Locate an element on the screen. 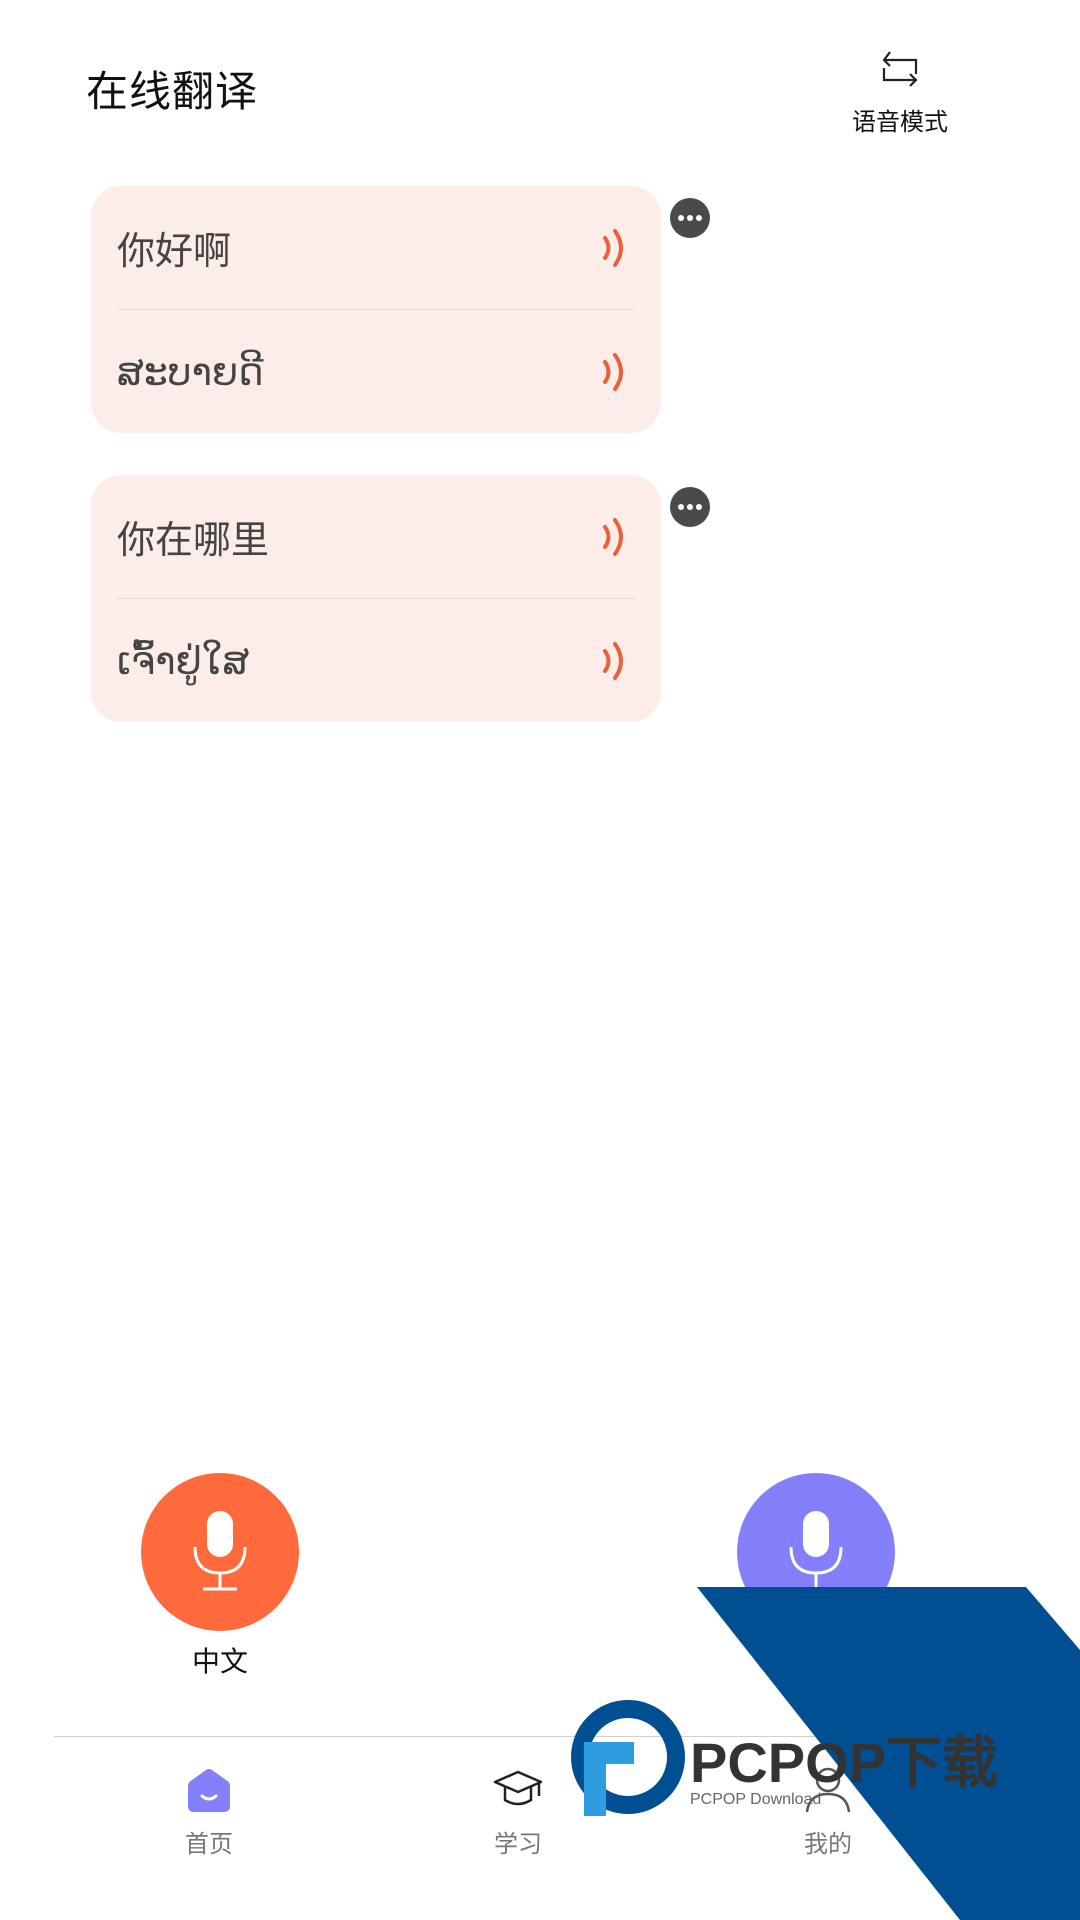  voice-mode-label: 语音模式 is located at coordinates (900, 122).